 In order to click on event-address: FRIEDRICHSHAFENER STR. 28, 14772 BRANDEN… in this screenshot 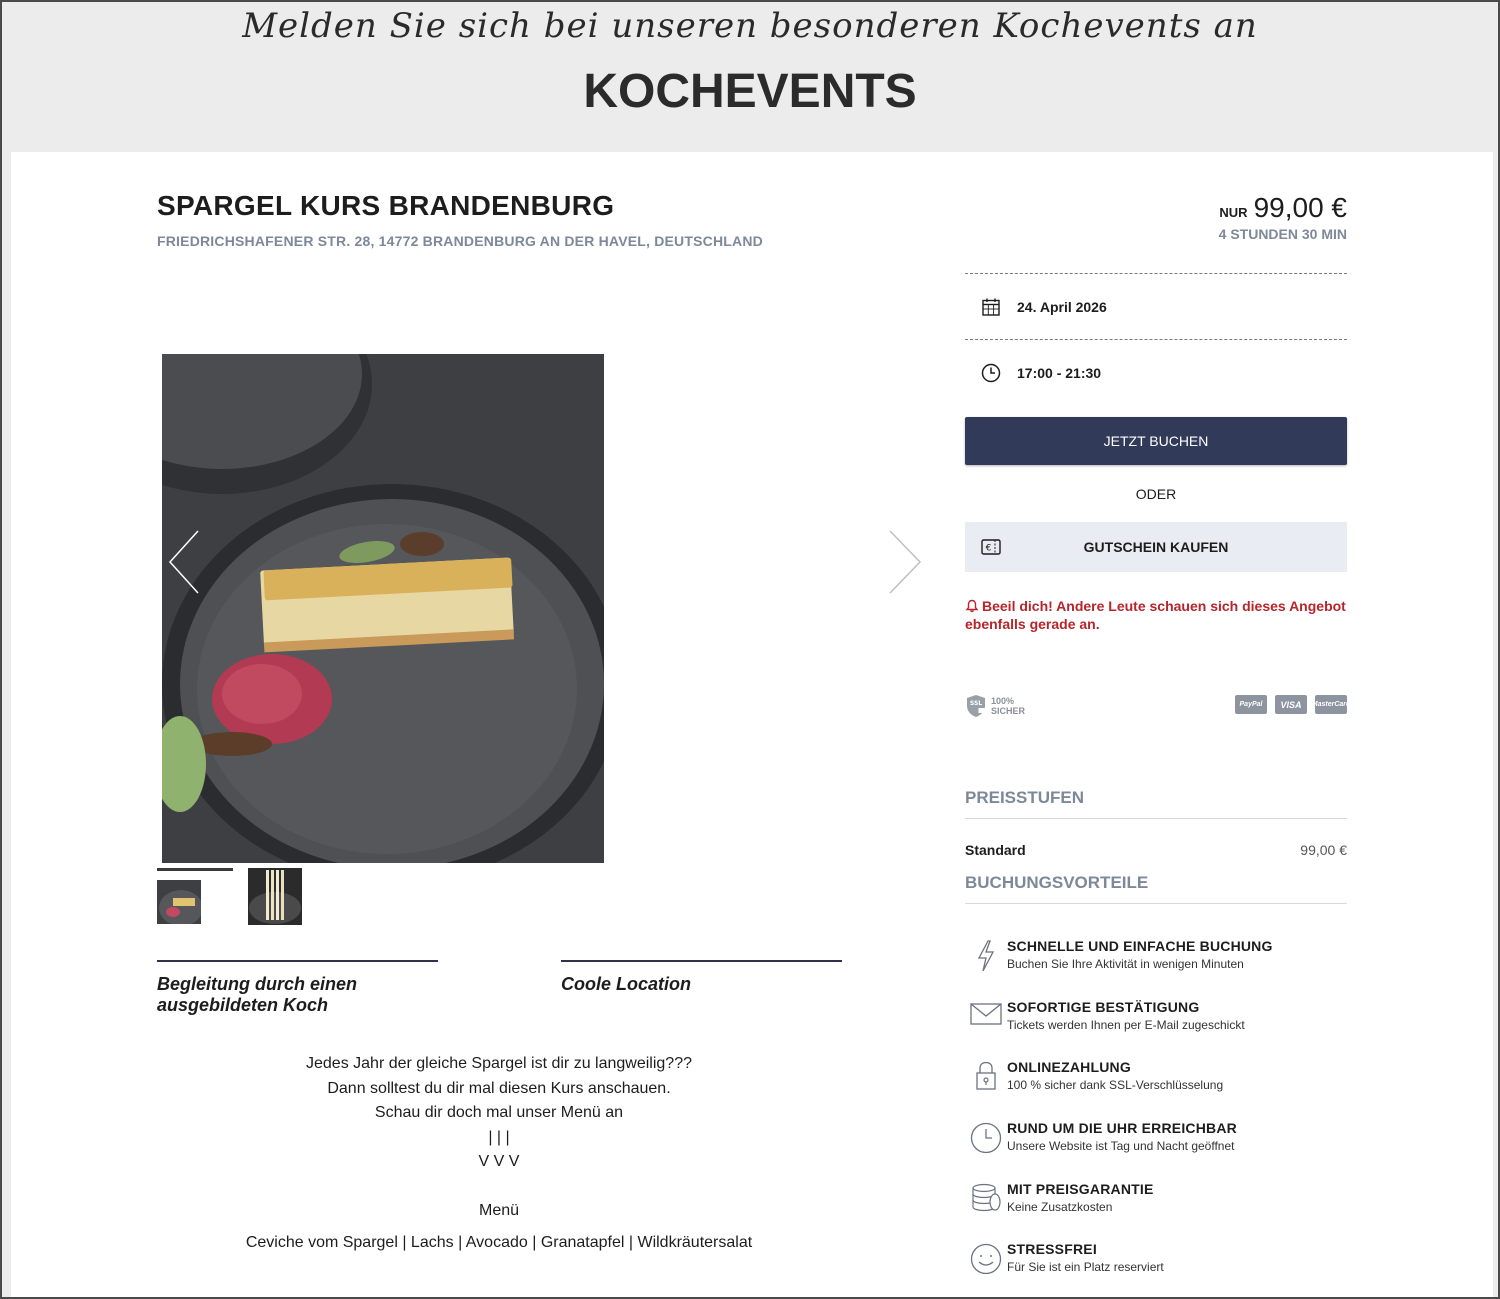, I will do `click(460, 241)`.